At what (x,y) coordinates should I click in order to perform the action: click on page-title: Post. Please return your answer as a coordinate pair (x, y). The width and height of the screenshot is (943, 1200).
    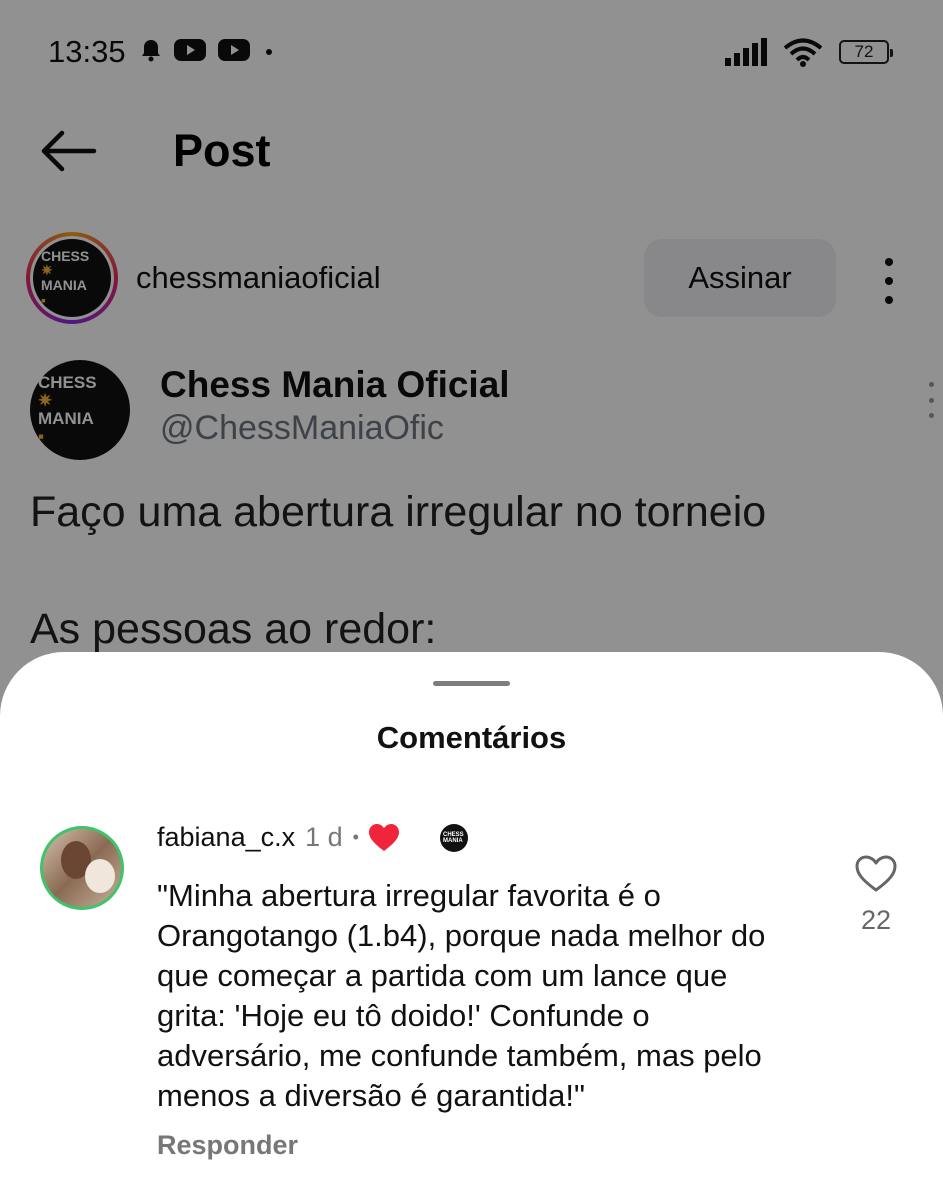
    Looking at the image, I should click on (222, 150).